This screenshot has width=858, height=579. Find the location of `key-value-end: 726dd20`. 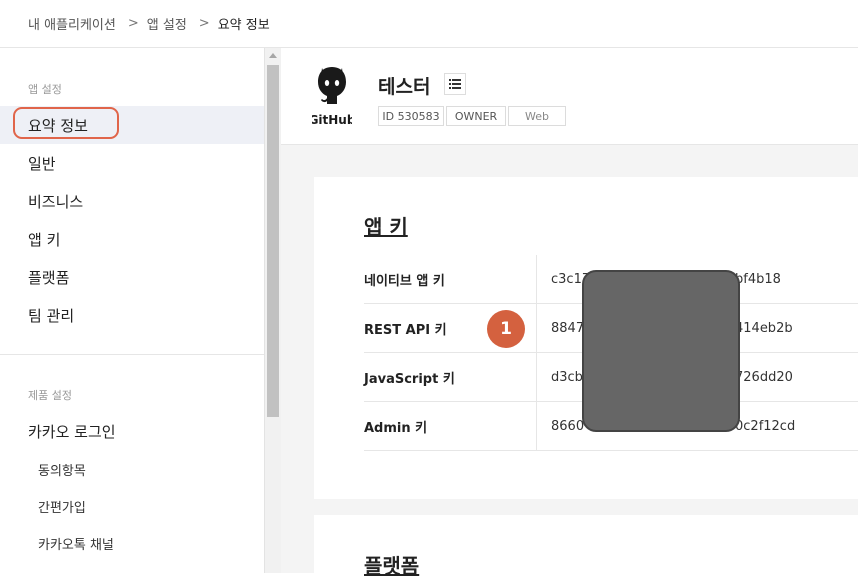

key-value-end: 726dd20 is located at coordinates (764, 377).